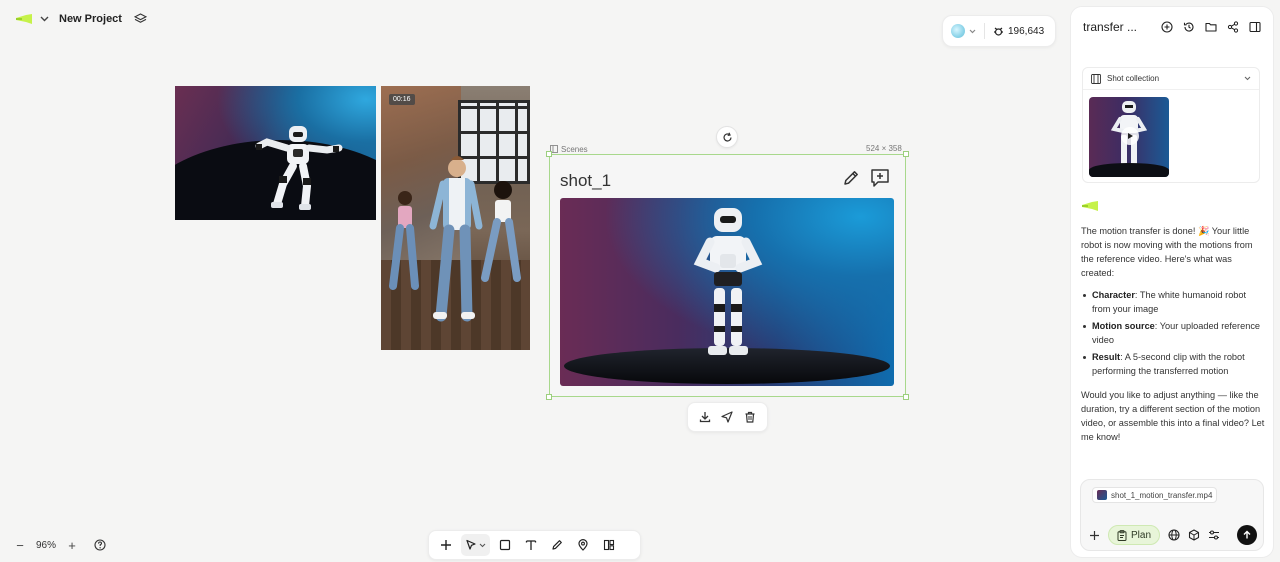  Describe the element at coordinates (1122, 535) in the screenshot. I see `clipboard-icon` at that location.